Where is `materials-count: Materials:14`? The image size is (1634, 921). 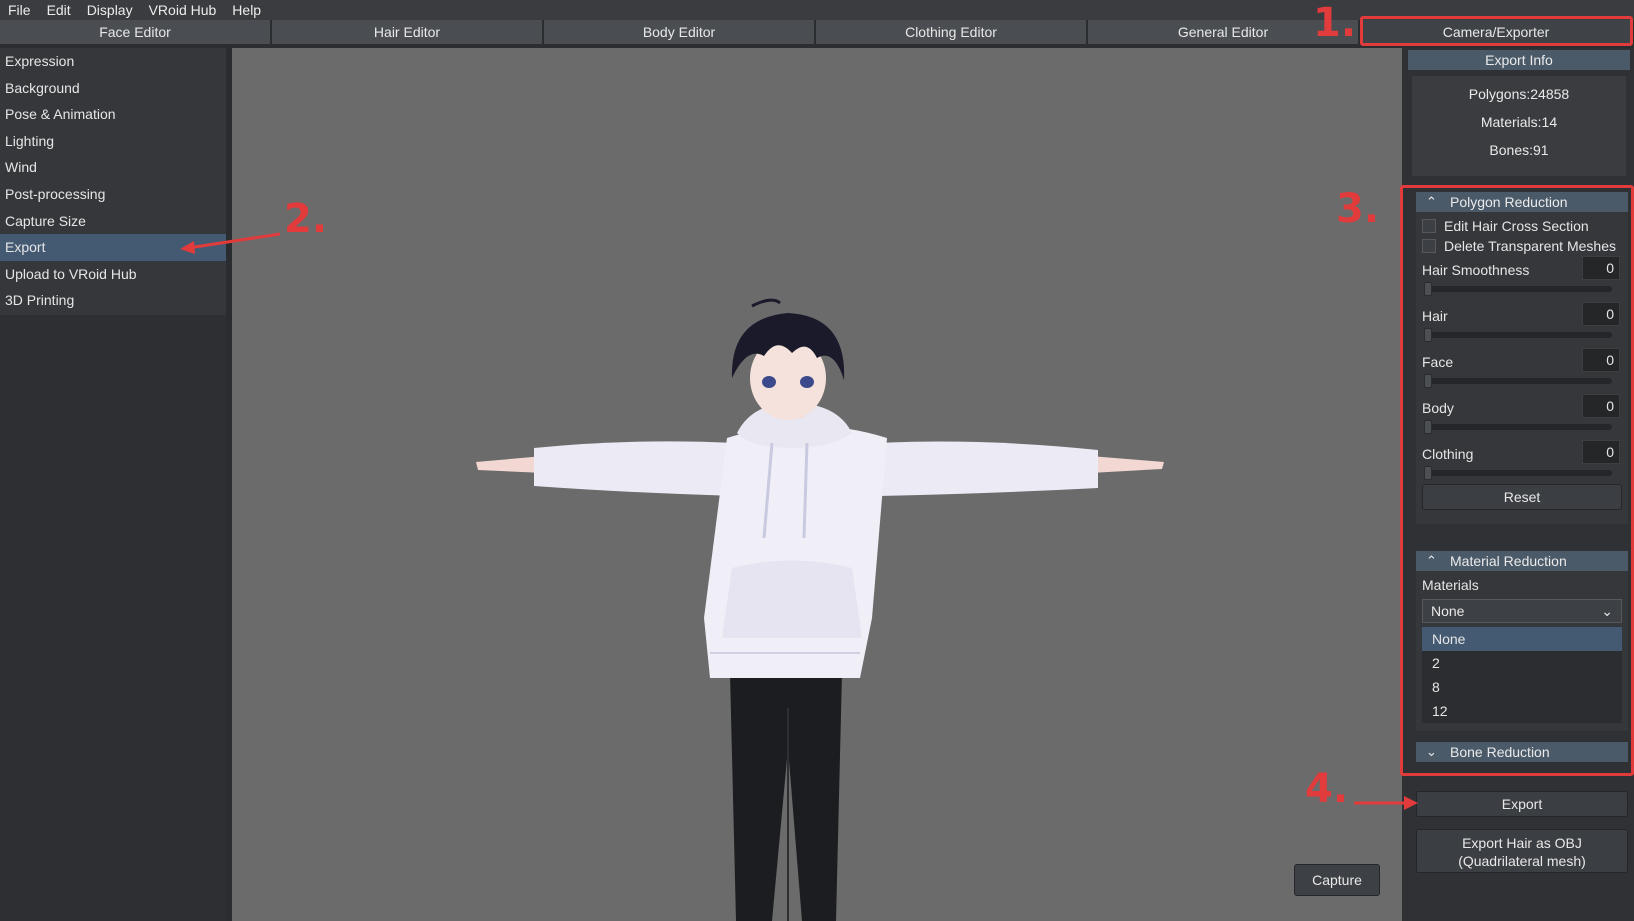
materials-count: Materials:14 is located at coordinates (1519, 122).